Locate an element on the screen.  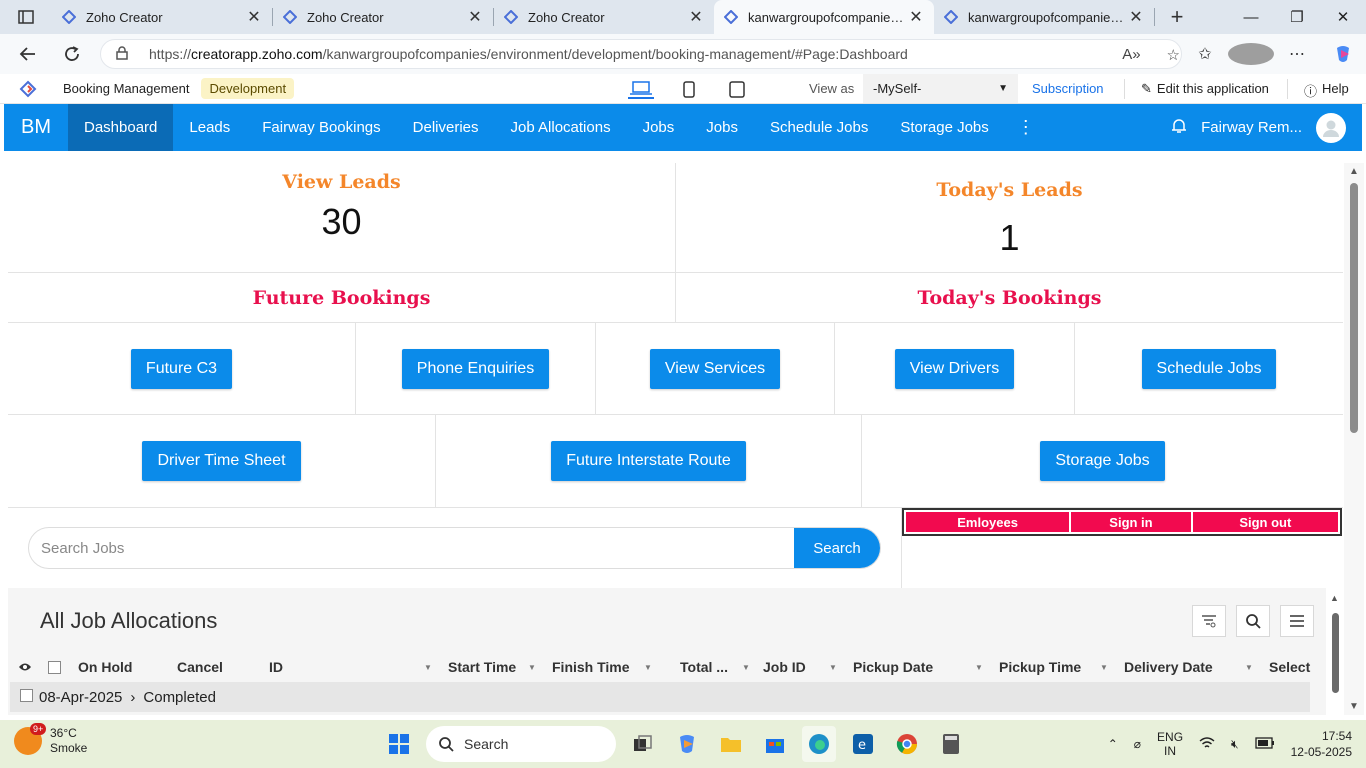
search-button: Search is located at coordinates (837, 548).